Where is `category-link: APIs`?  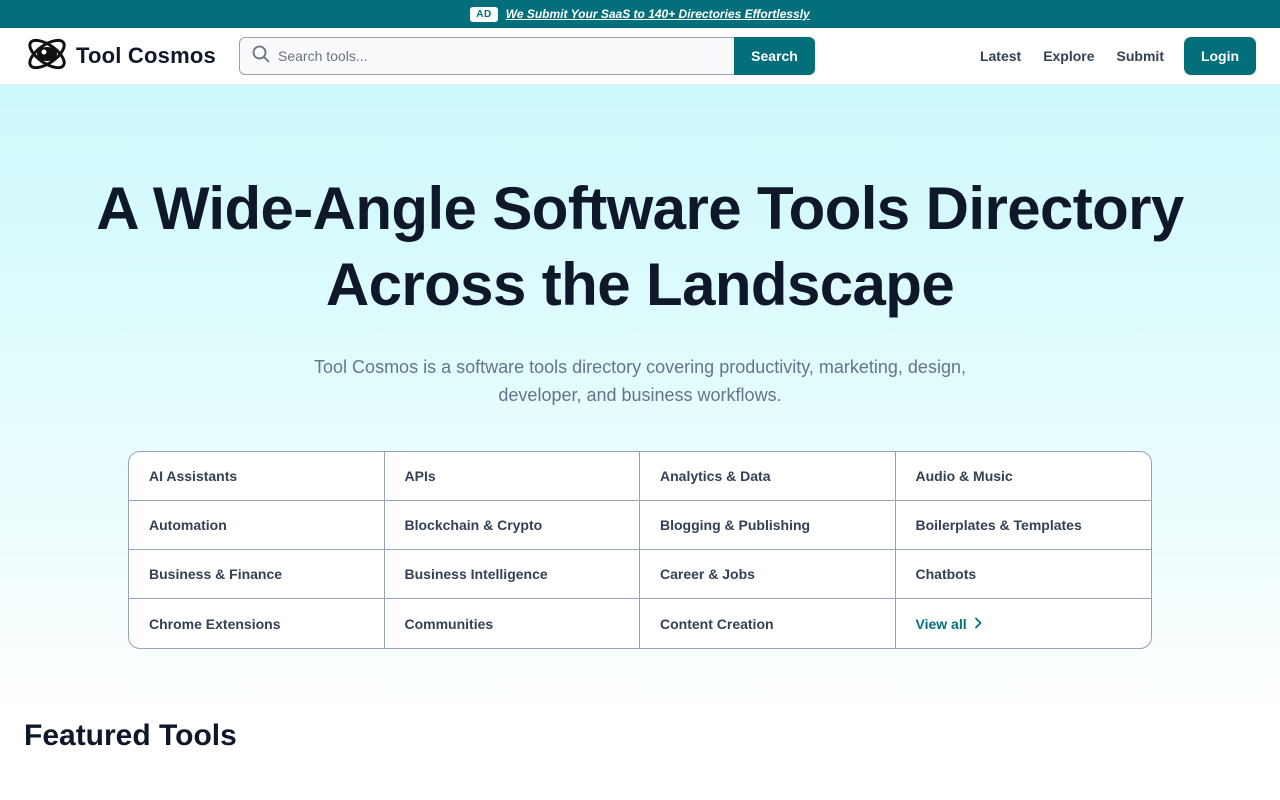
category-link: APIs is located at coordinates (512, 476).